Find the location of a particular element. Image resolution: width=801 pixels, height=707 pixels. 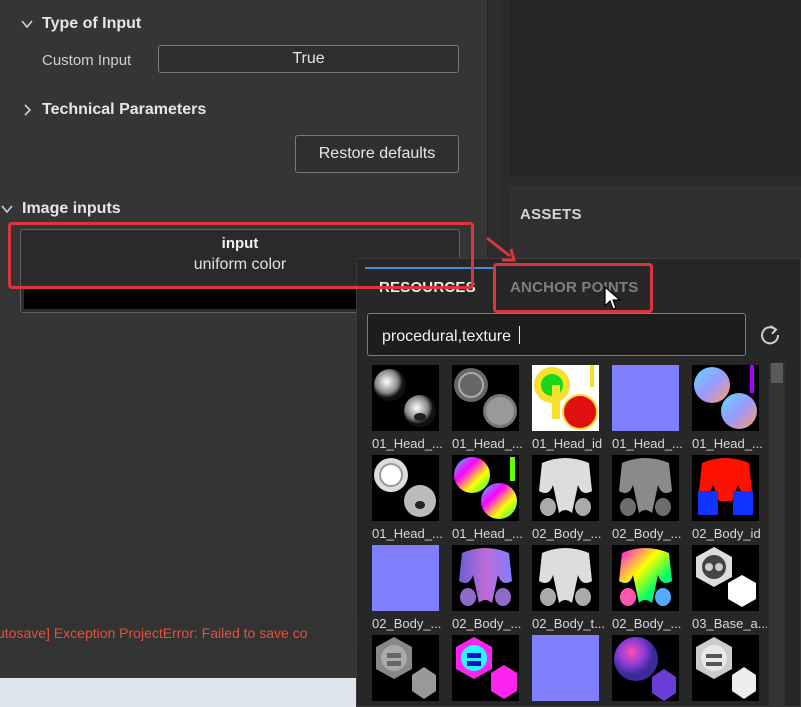

annotation-arrow-icon is located at coordinates (501, 249).